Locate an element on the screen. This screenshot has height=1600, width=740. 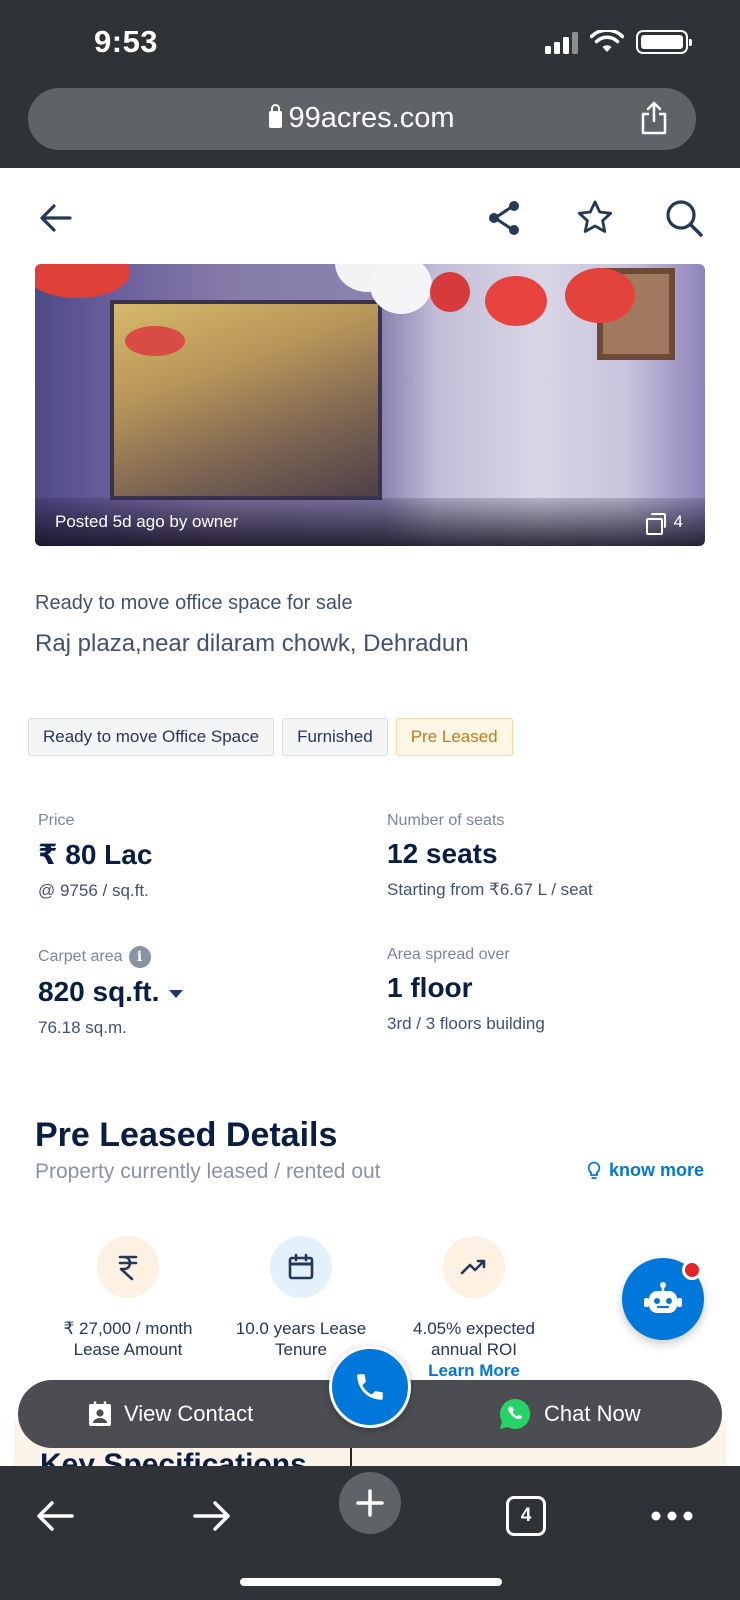
url-bar: 99acres.com is located at coordinates (362, 119).